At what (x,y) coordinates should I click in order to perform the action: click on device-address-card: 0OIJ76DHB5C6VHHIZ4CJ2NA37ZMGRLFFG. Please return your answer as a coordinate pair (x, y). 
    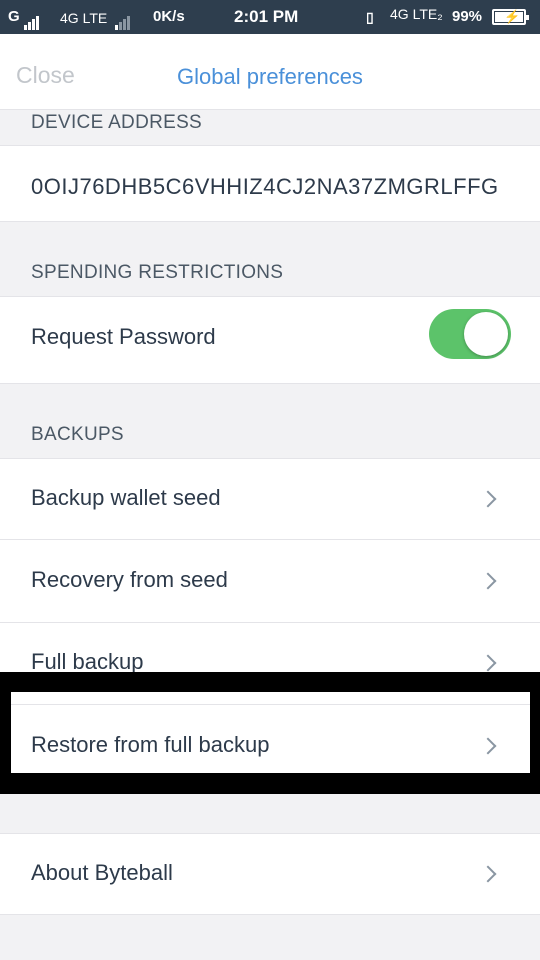
    Looking at the image, I should click on (270, 183).